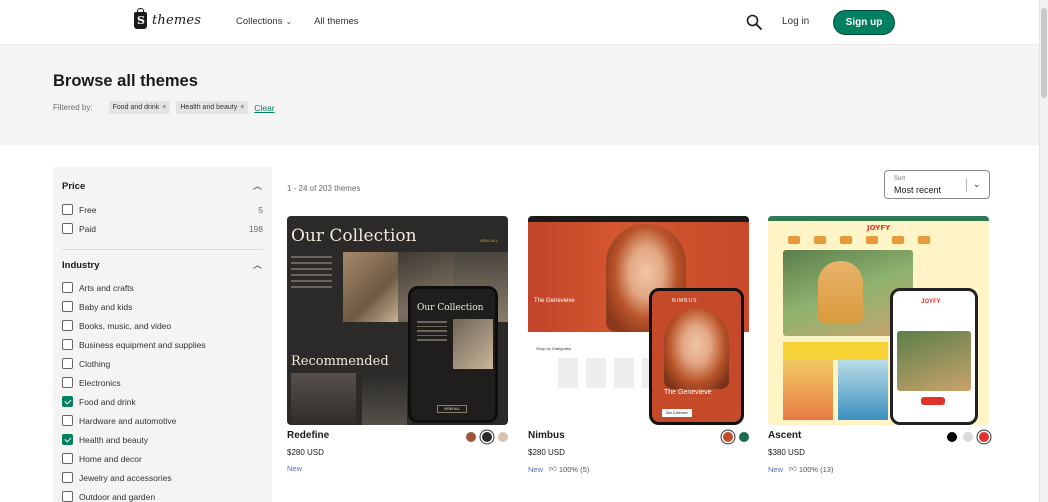  What do you see at coordinates (162, 209) in the screenshot?
I see `filter-price-free: Free 5` at bounding box center [162, 209].